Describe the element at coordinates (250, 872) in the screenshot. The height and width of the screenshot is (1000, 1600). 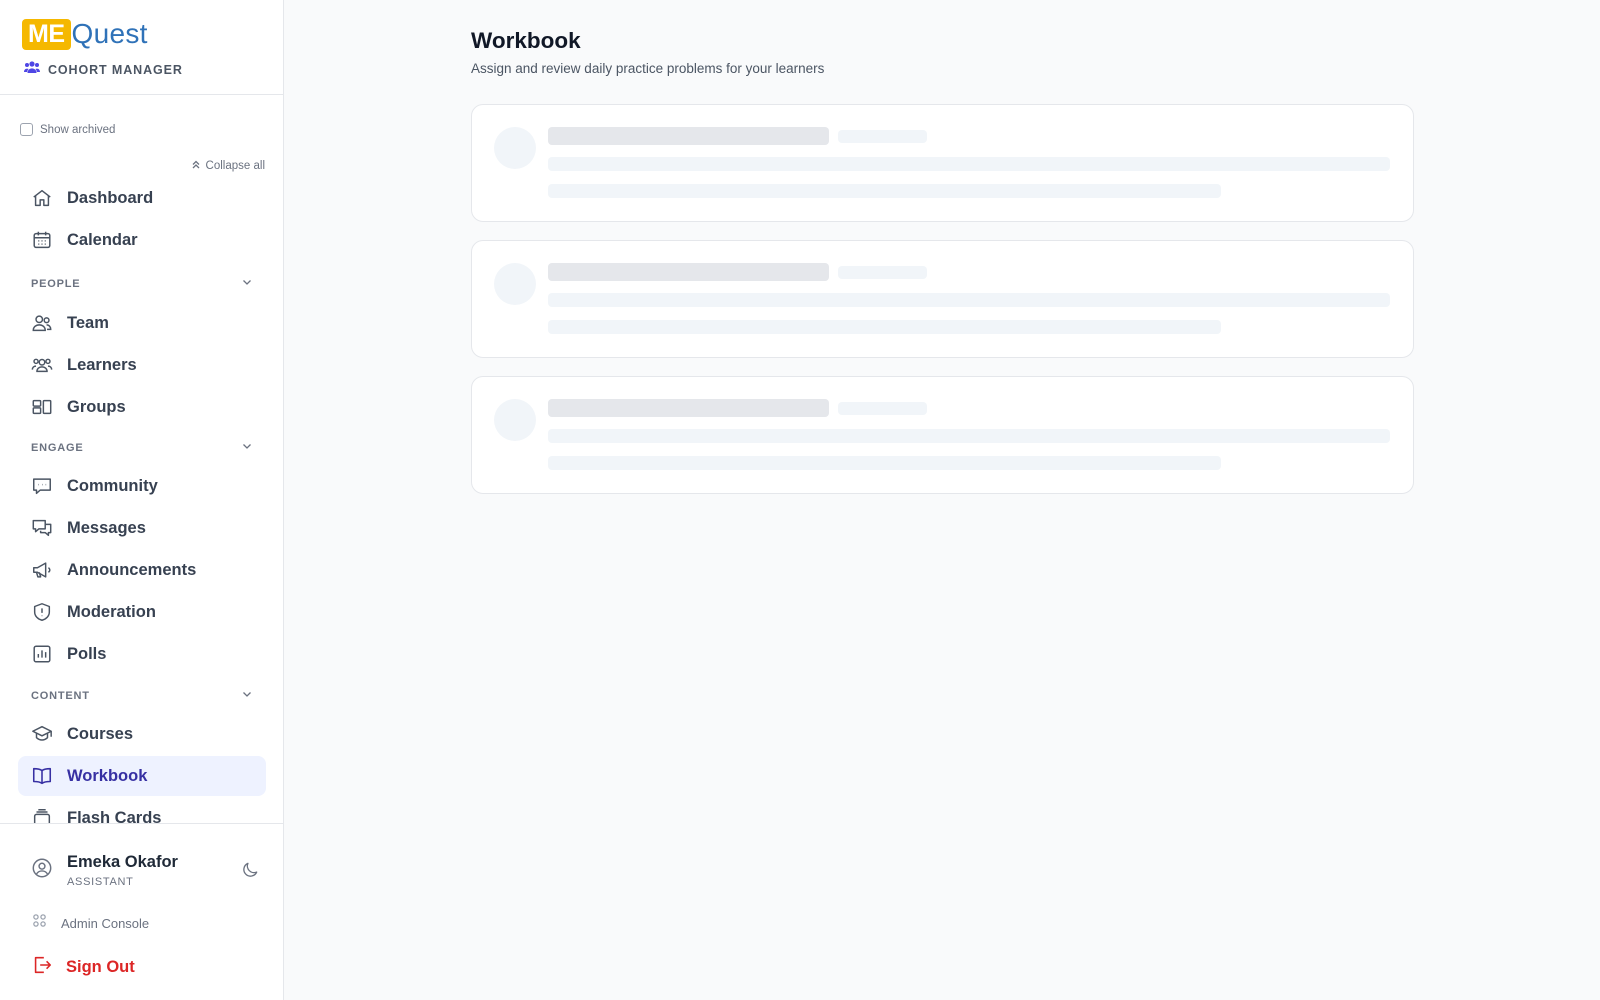
I see `dark-mode-toggle-icon` at that location.